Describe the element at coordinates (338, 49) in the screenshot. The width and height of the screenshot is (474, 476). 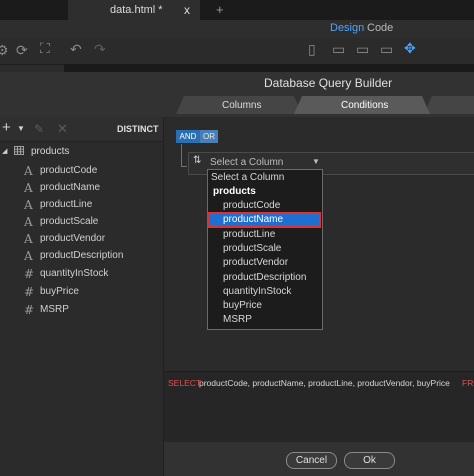
I see `tablet-icon: ▭` at that location.